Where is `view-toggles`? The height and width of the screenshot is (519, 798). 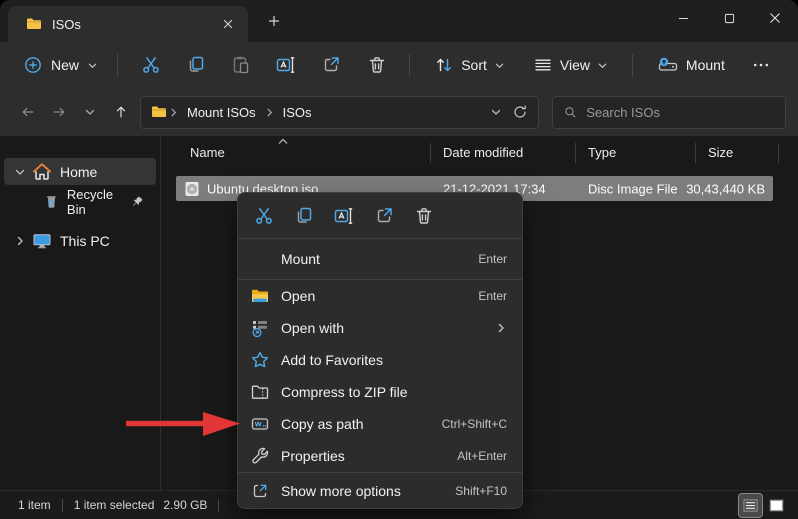 view-toggles is located at coordinates (763, 505).